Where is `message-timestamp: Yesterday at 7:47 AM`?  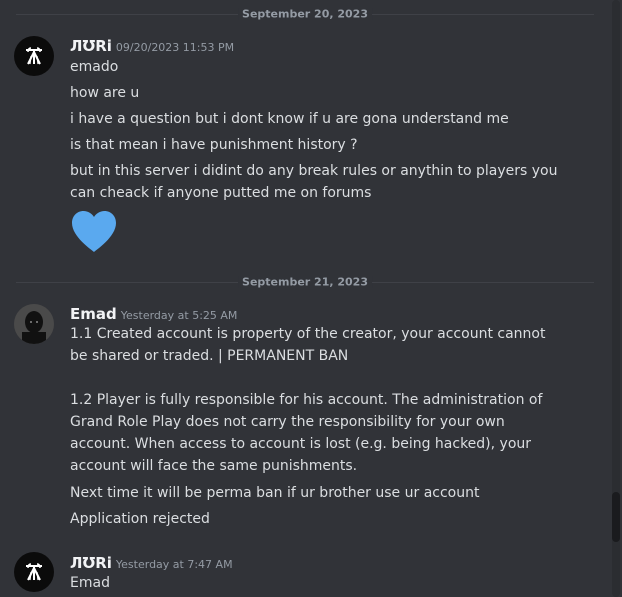
message-timestamp: Yesterday at 7:47 AM is located at coordinates (174, 564).